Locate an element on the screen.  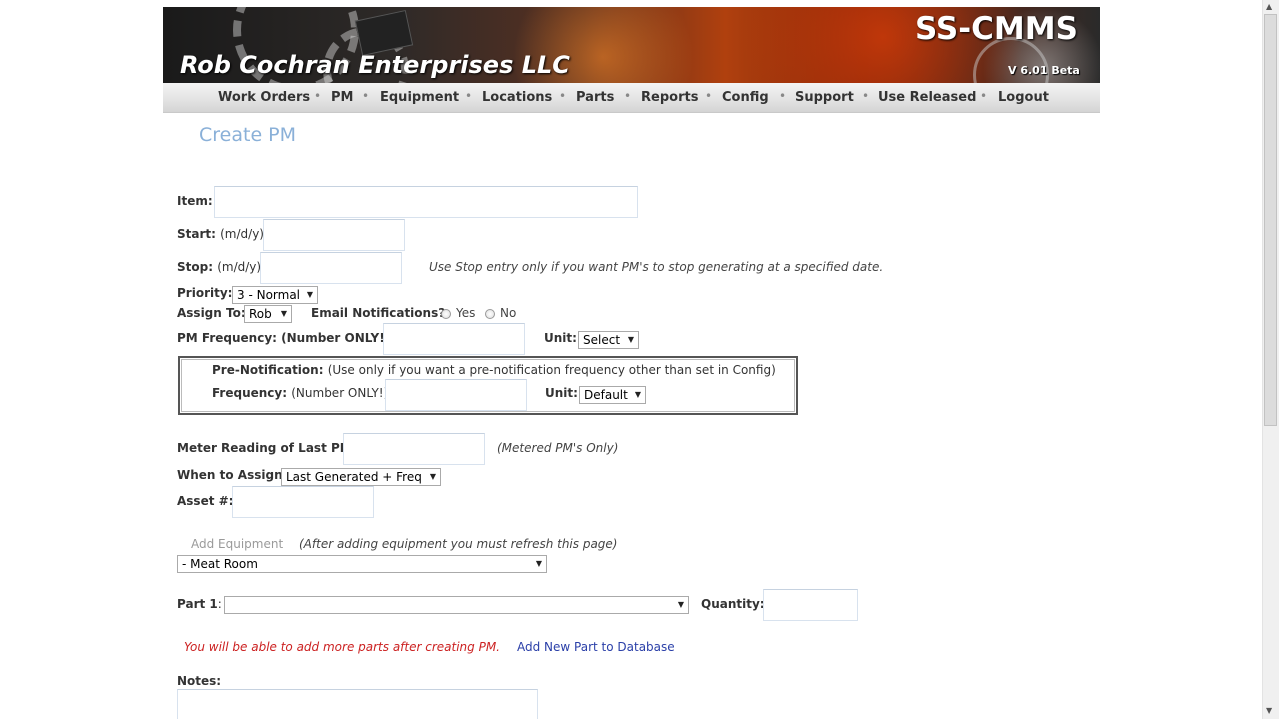
stop-label: Stop: (m/d/y) is located at coordinates (219, 267).